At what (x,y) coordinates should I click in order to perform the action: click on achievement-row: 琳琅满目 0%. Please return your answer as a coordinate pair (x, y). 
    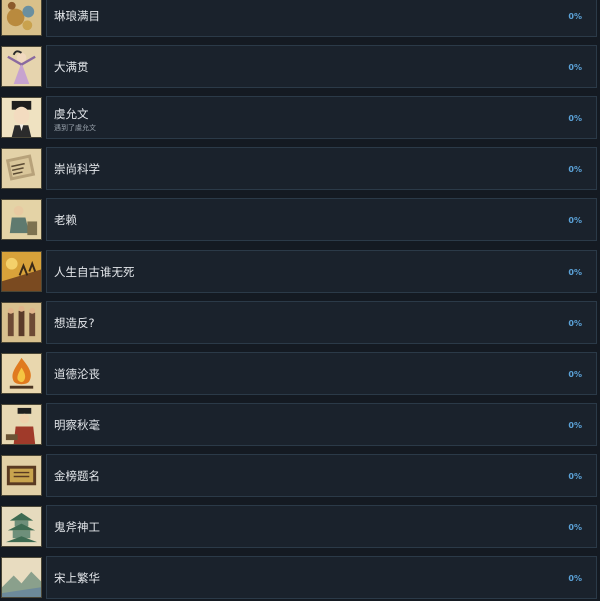
    Looking at the image, I should click on (298, 19).